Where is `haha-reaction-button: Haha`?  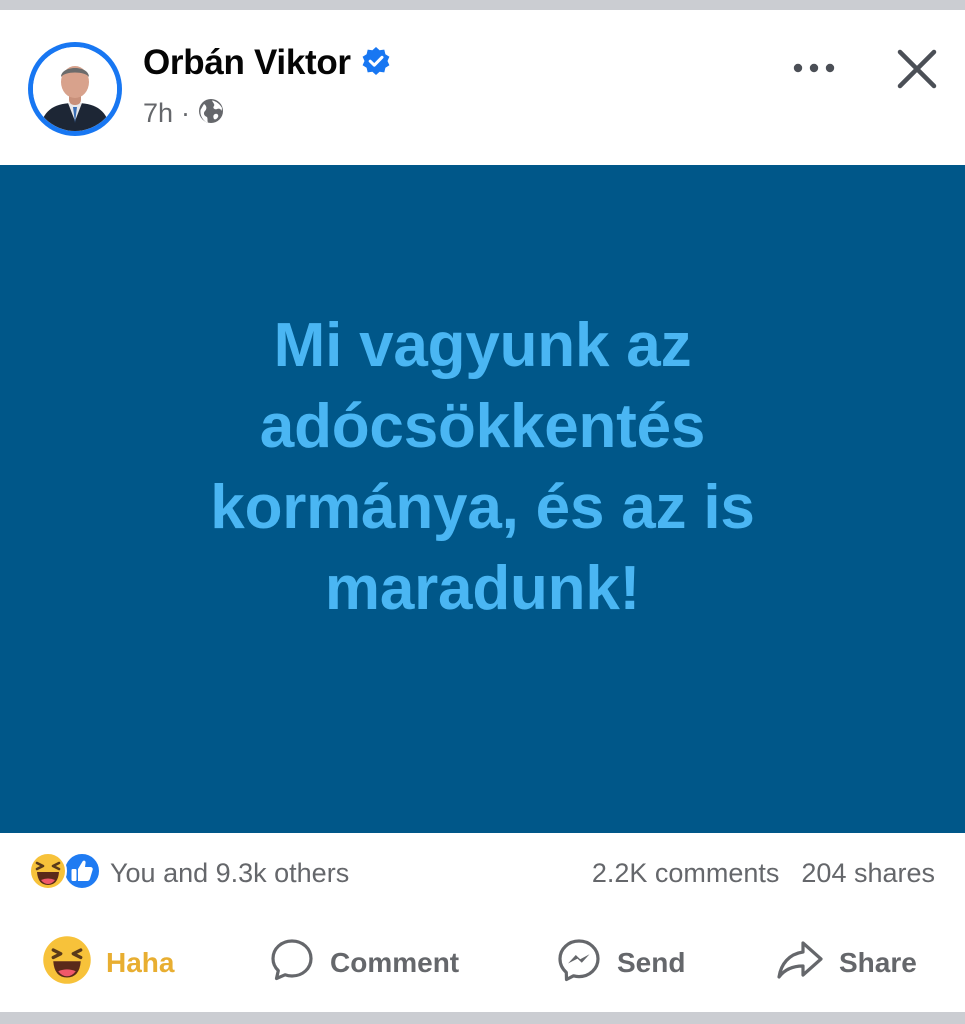
haha-reaction-button: Haha is located at coordinates (108, 963).